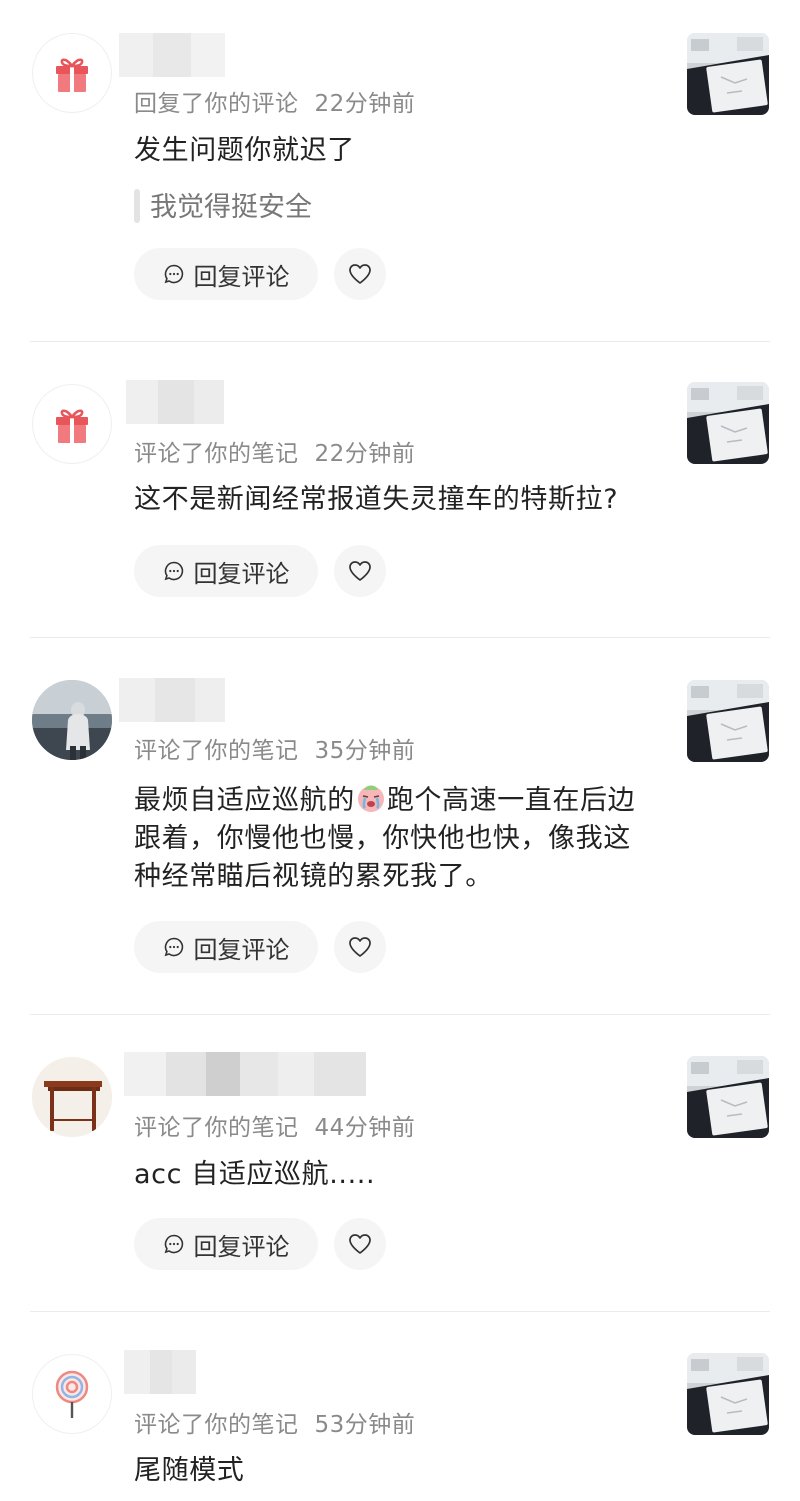  What do you see at coordinates (223, 204) in the screenshot?
I see `quoted-comment: 我觉得挺安全` at bounding box center [223, 204].